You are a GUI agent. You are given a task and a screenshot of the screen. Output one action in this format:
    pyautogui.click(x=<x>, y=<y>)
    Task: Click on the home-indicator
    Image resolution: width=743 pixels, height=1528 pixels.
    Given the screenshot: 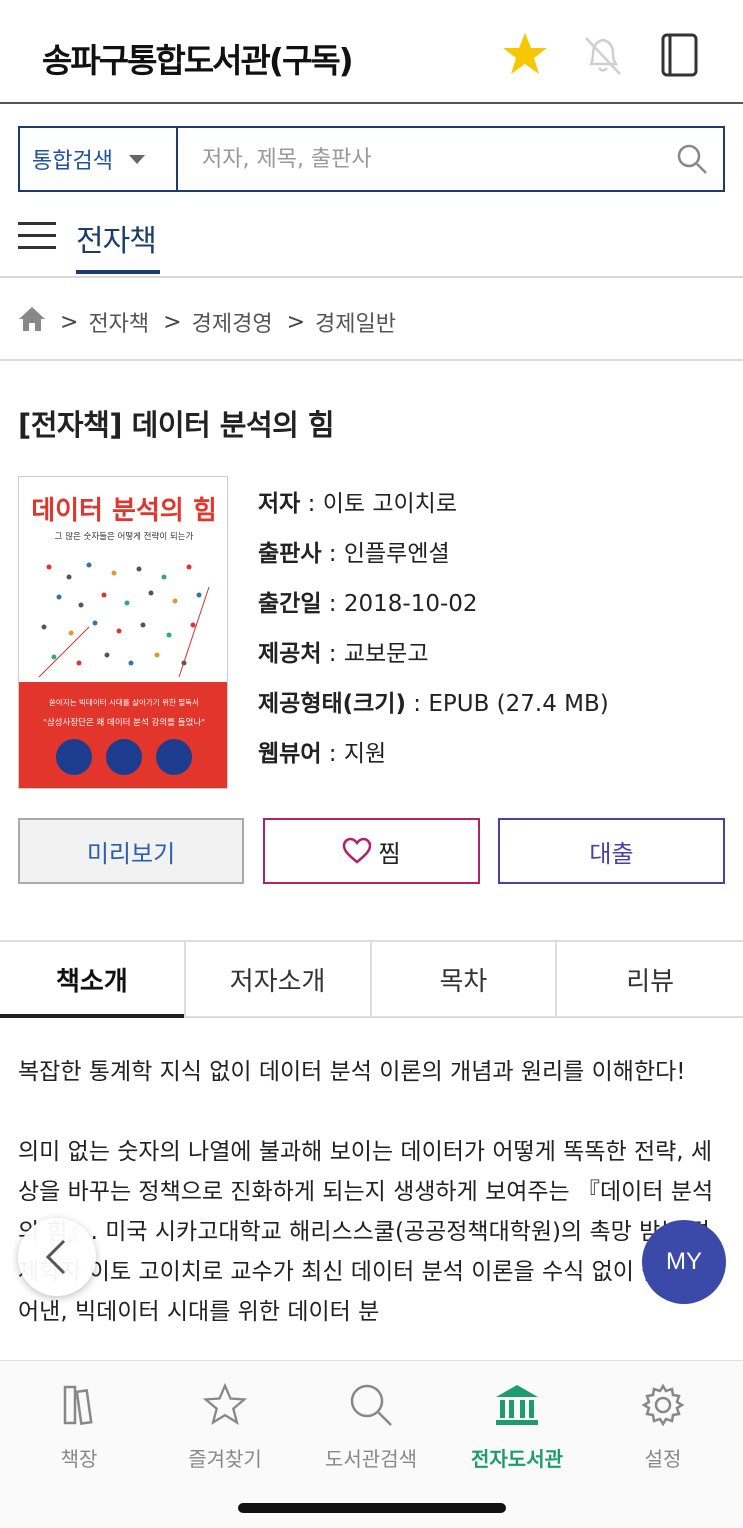 What is the action you would take?
    pyautogui.click(x=372, y=1508)
    